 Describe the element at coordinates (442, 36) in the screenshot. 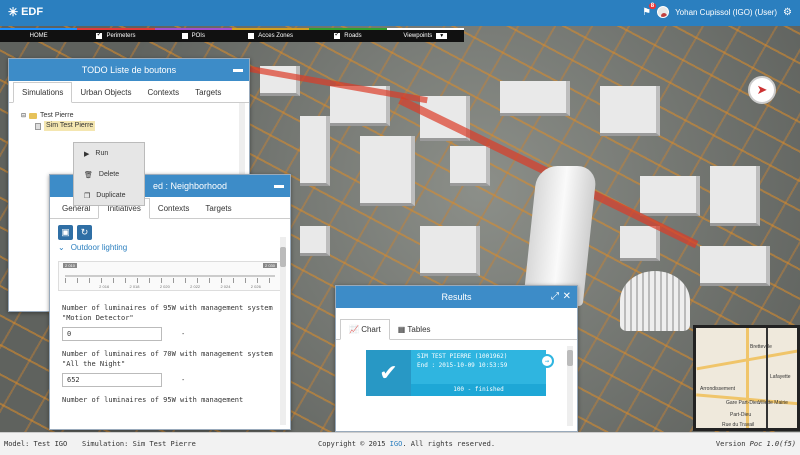

I see `viewpoints-dropdown: ▼` at that location.